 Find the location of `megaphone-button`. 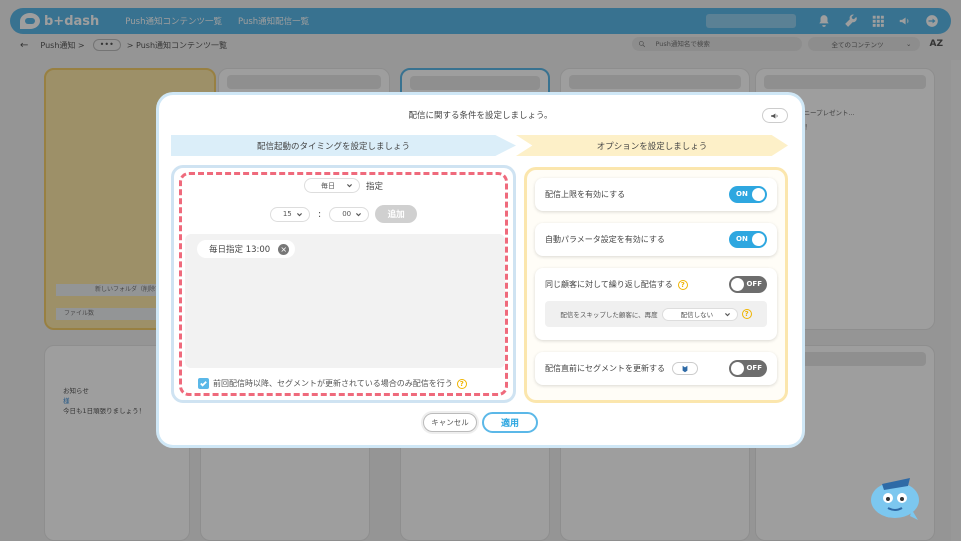

megaphone-button is located at coordinates (775, 115).